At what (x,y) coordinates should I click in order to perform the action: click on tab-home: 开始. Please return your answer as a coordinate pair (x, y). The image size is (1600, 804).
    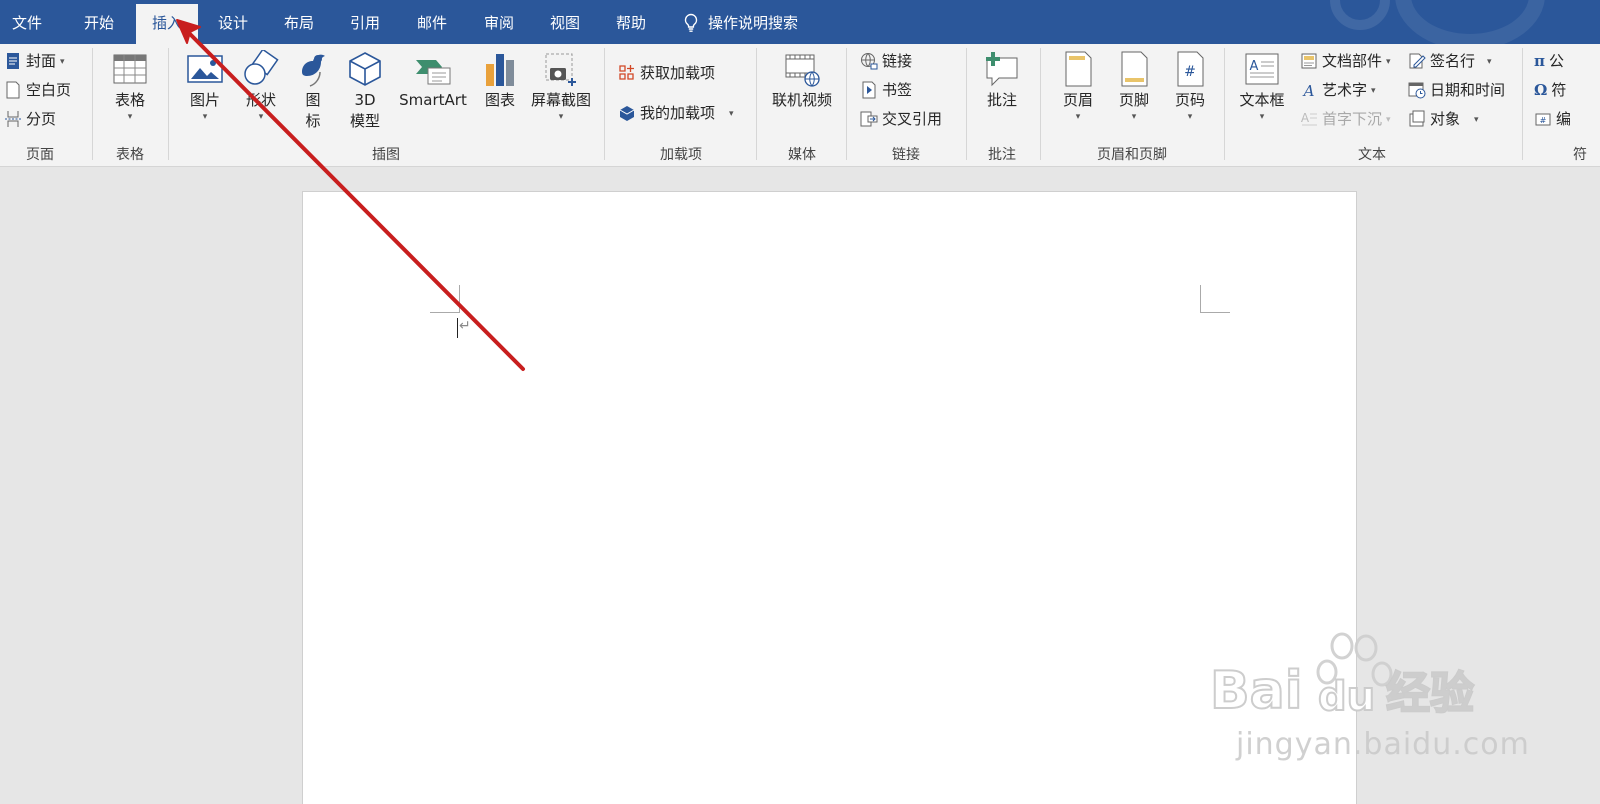
    Looking at the image, I should click on (99, 22).